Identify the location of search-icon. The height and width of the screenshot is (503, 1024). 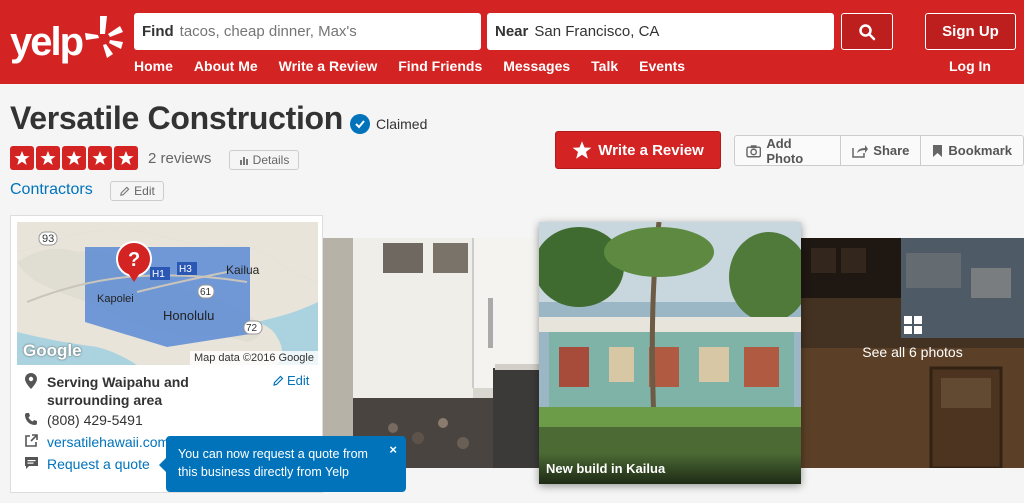
(867, 31).